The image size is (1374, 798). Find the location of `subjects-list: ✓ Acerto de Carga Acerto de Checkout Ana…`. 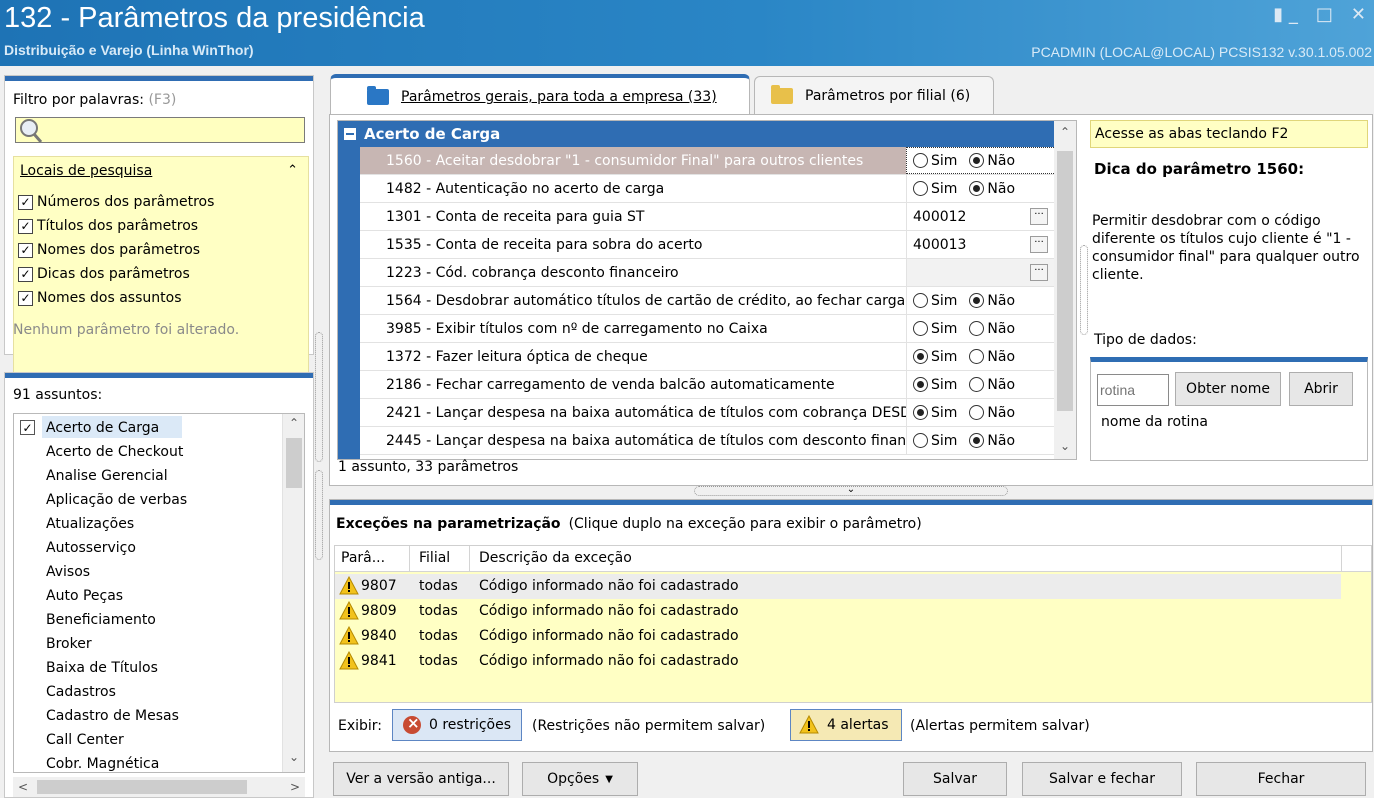

subjects-list: ✓ Acerto de Carga Acerto de Checkout Ana… is located at coordinates (159, 593).